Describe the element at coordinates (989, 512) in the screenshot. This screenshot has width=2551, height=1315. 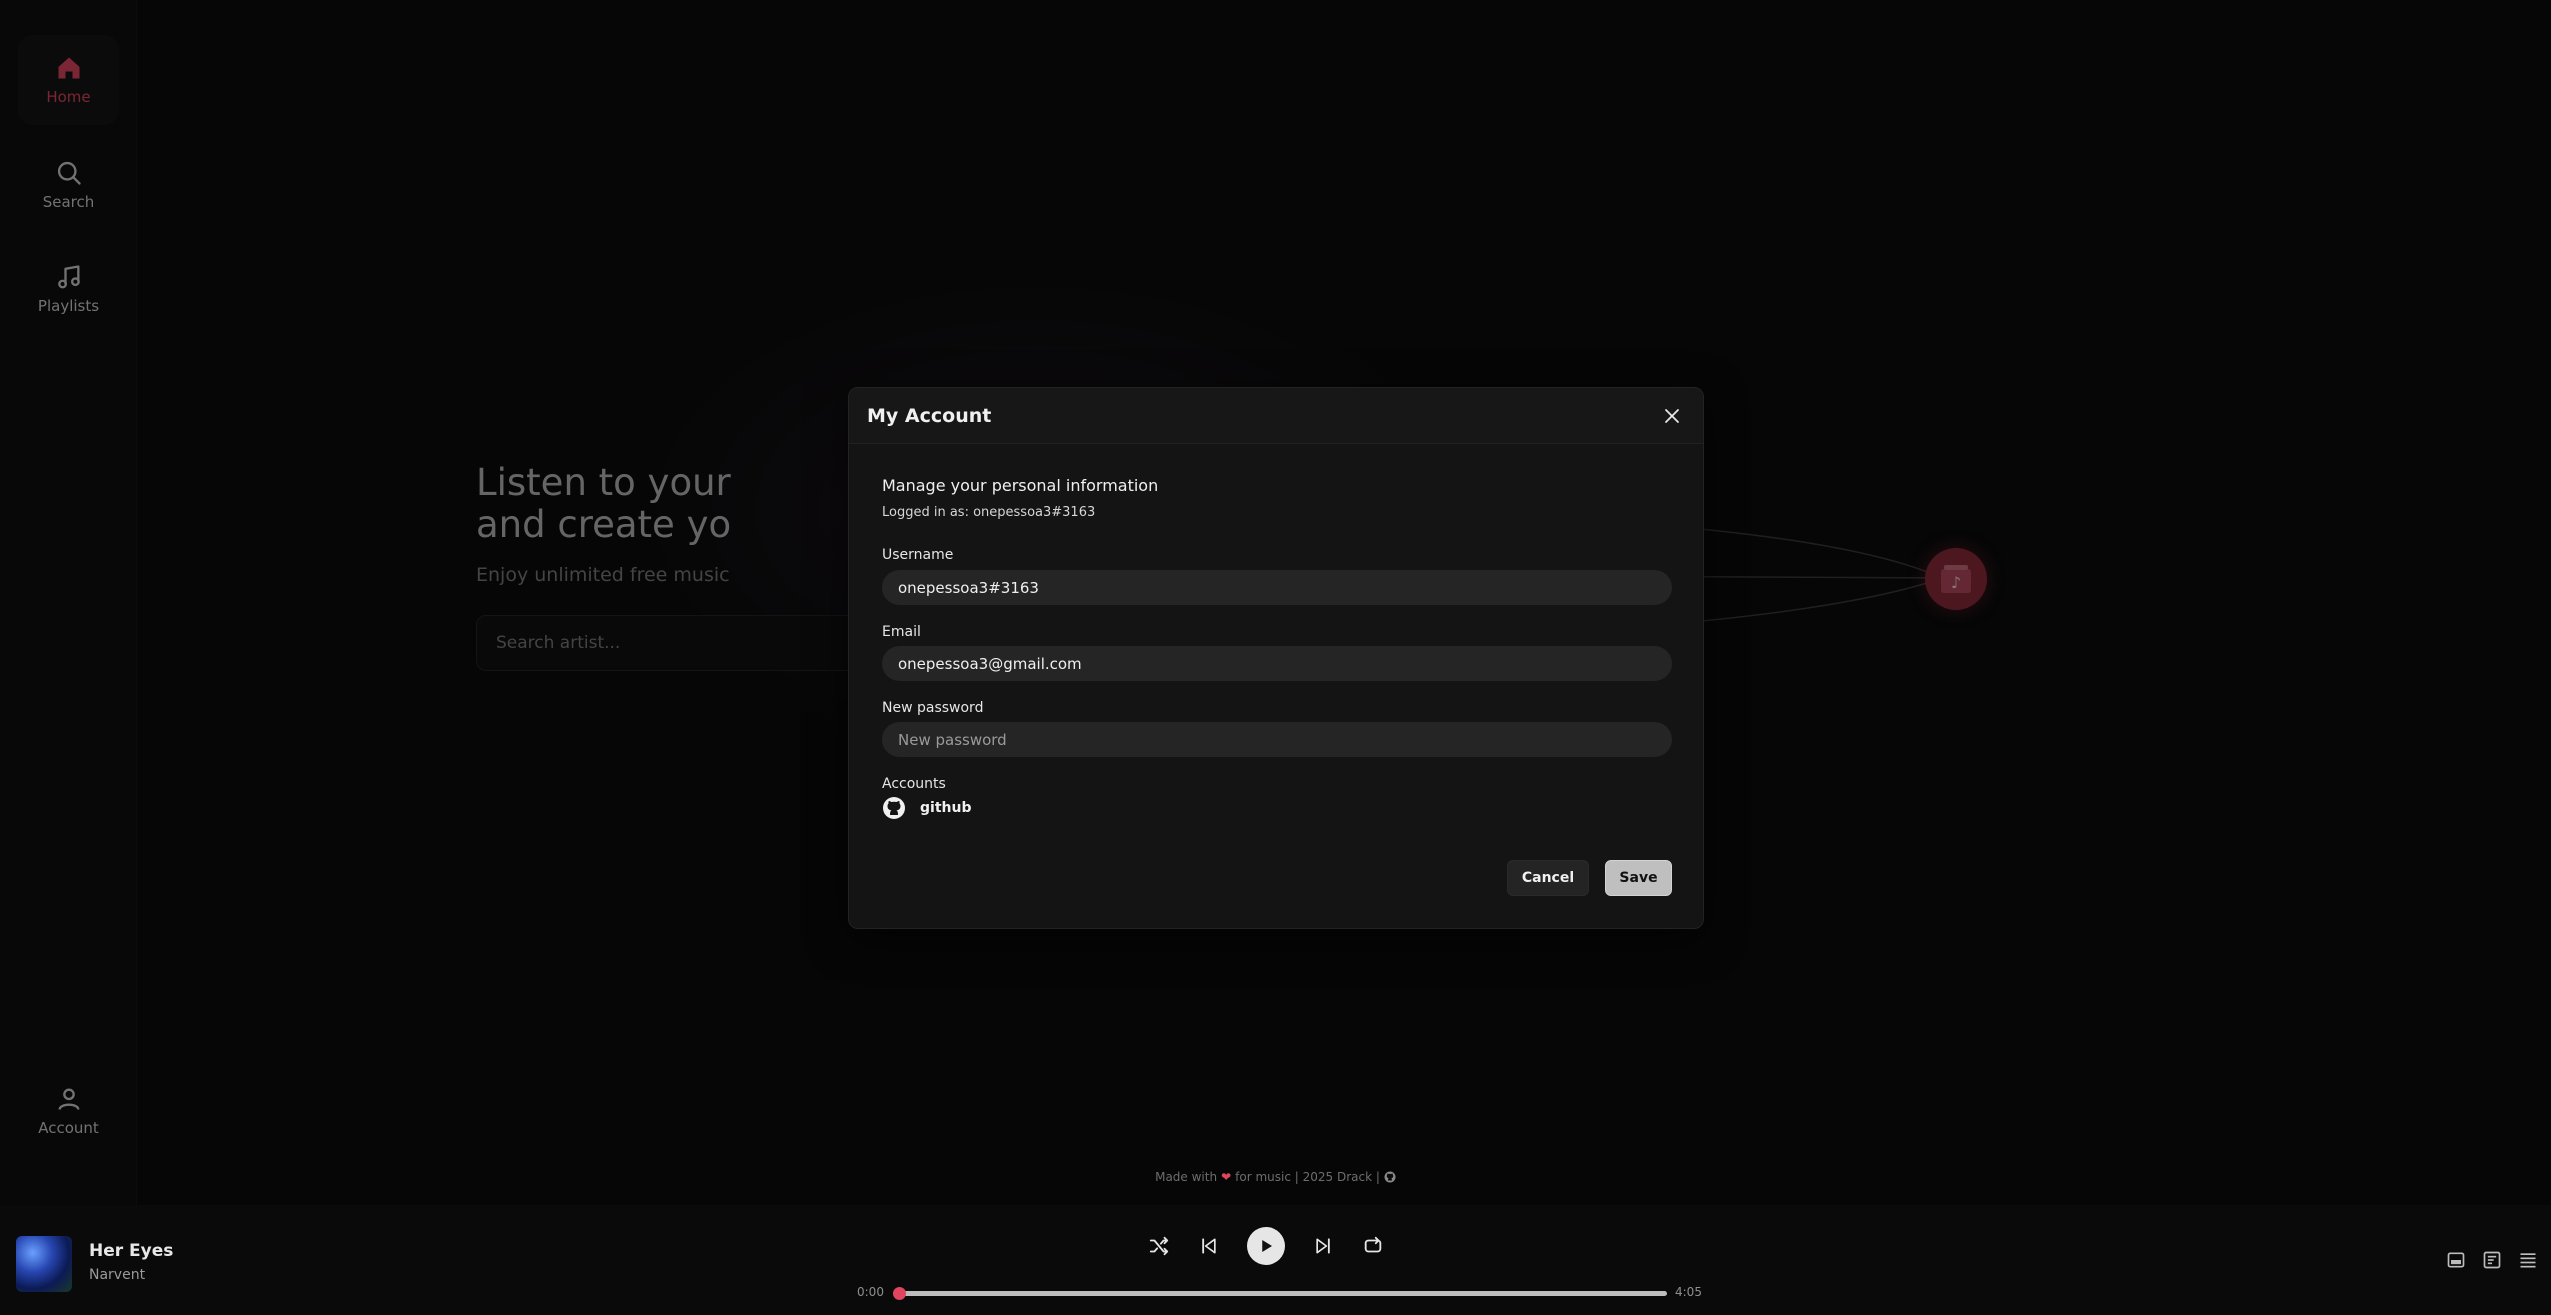
I see `logged-in-text: Logged in as: onepessoa3#3163` at that location.